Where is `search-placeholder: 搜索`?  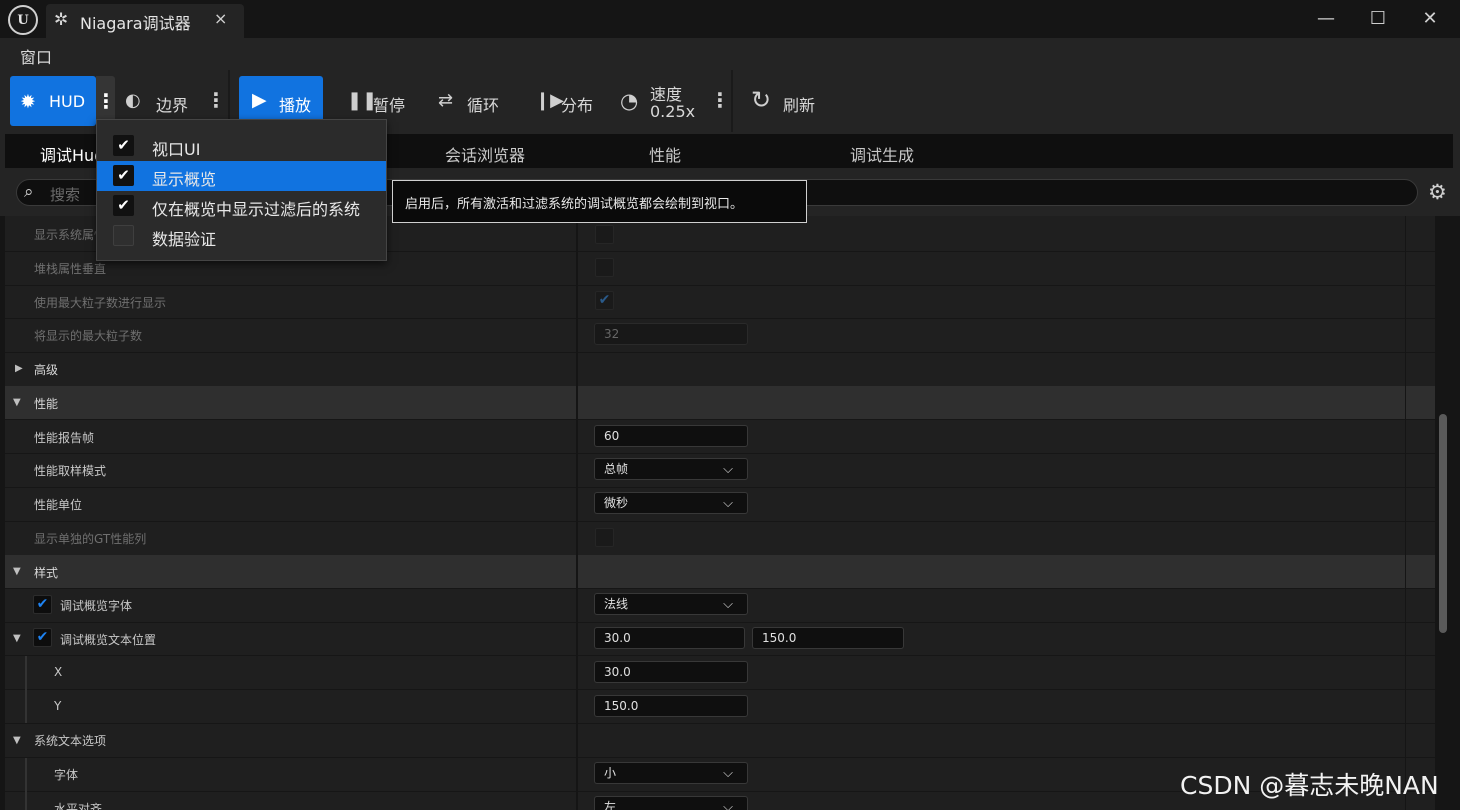 search-placeholder: 搜索 is located at coordinates (65, 195).